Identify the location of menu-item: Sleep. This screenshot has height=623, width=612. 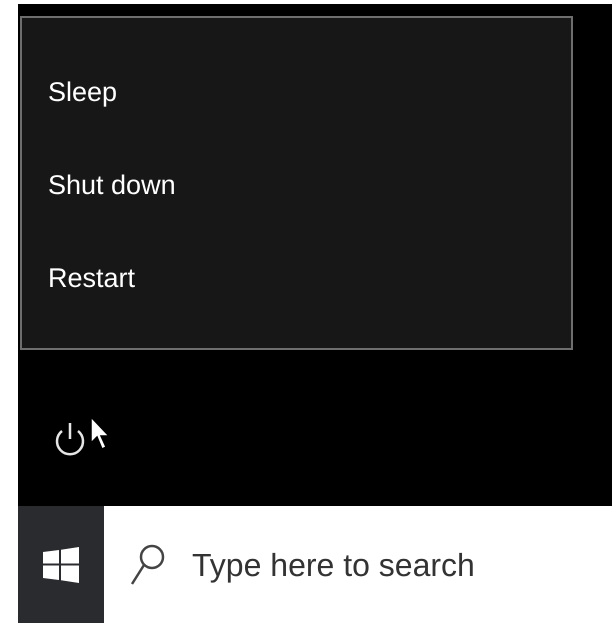
(296, 92).